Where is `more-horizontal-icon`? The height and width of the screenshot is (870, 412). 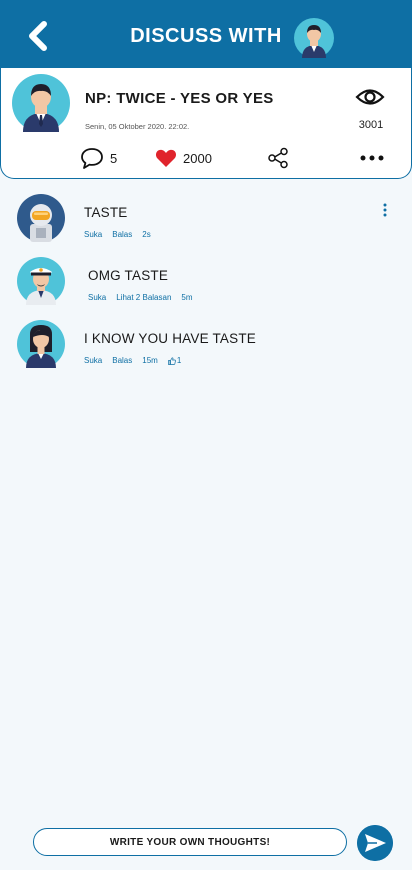 more-horizontal-icon is located at coordinates (372, 158).